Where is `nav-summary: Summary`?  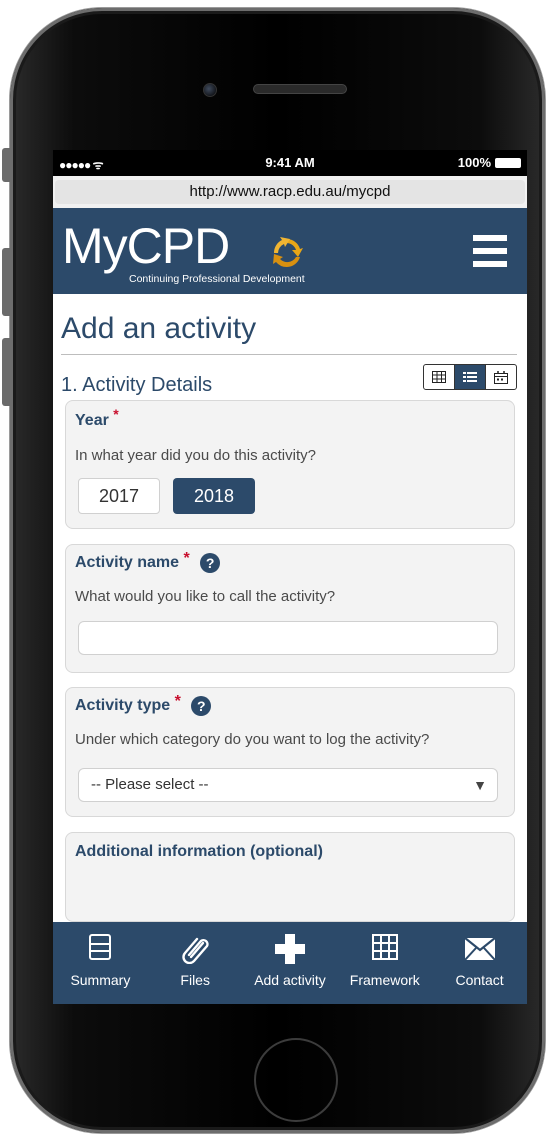 nav-summary: Summary is located at coordinates (100, 963).